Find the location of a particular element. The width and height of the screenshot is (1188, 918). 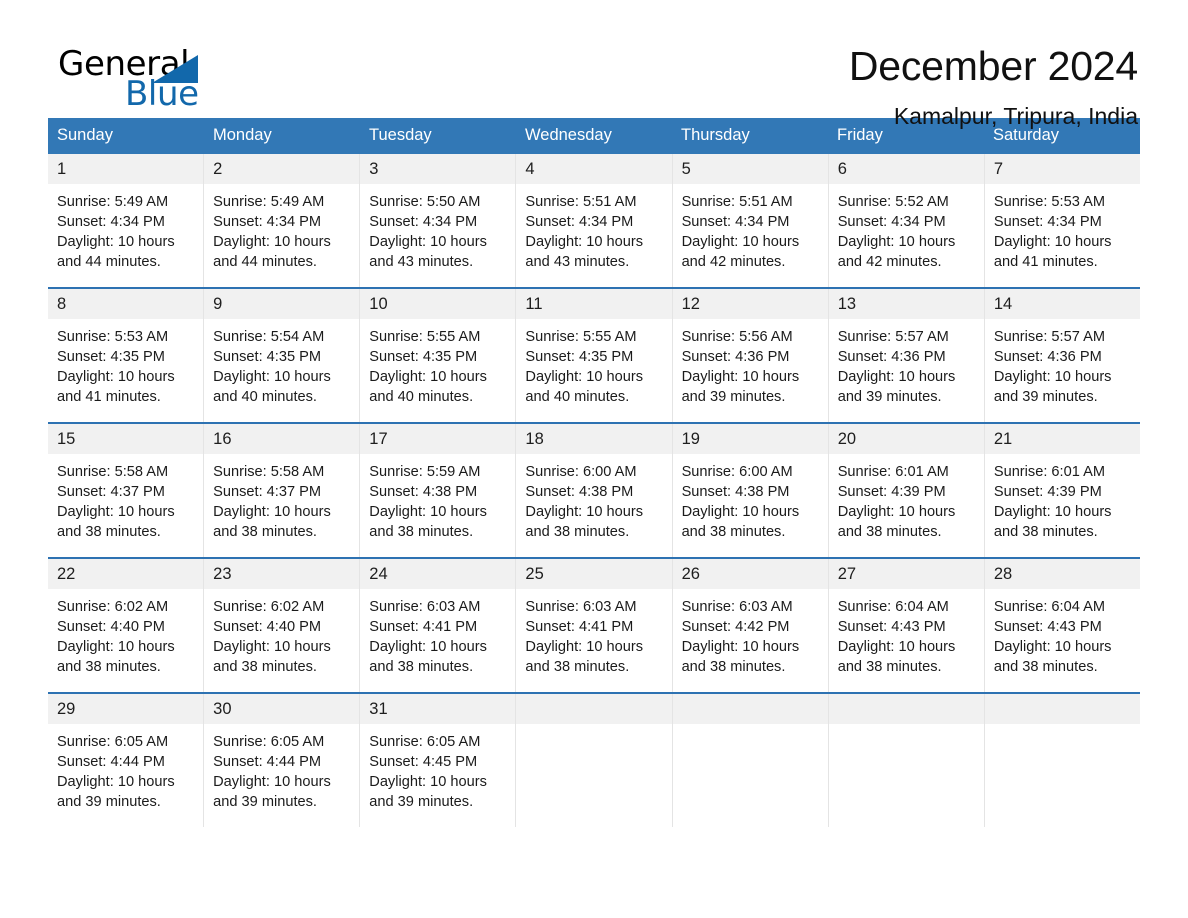

daylight-text: Daylight: 10 hours and 40 minutes. is located at coordinates (272, 387).